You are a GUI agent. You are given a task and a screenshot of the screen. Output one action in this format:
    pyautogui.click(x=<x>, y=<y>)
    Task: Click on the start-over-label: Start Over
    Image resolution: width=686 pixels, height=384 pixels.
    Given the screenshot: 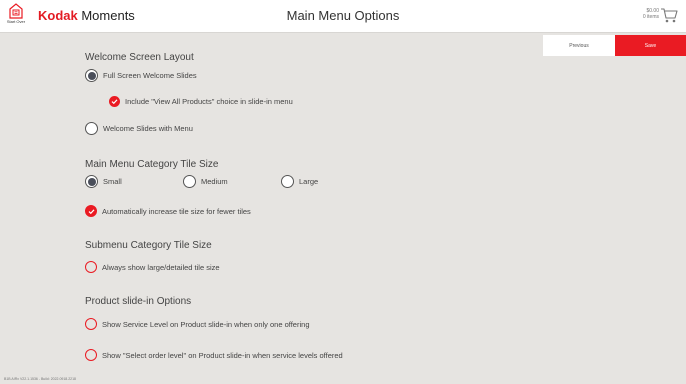 What is the action you would take?
    pyautogui.click(x=16, y=21)
    